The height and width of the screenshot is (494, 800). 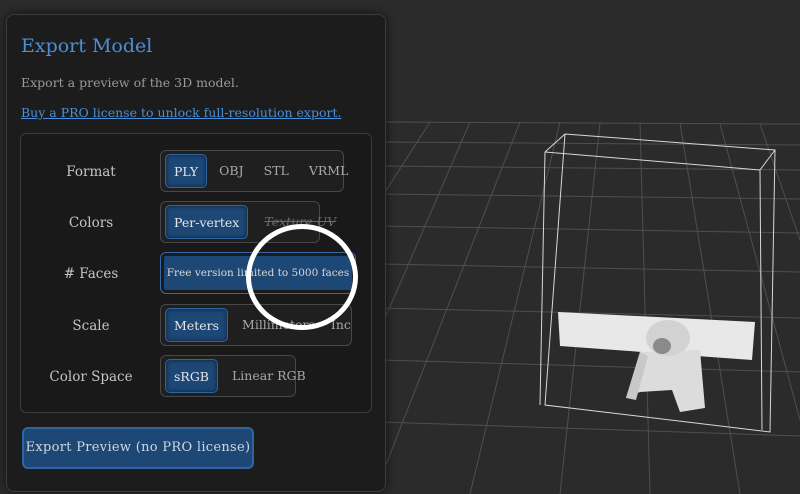 I want to click on scale-inches-button: Inches, so click(x=337, y=325).